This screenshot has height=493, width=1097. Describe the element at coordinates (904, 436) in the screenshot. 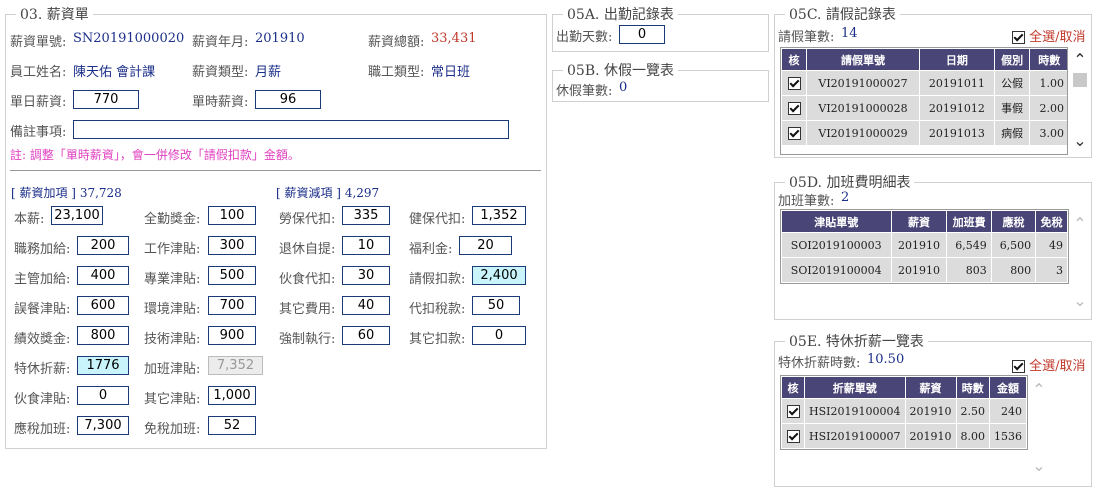

I see `table-row: HSI2019100007 201910 8.00 1536` at that location.